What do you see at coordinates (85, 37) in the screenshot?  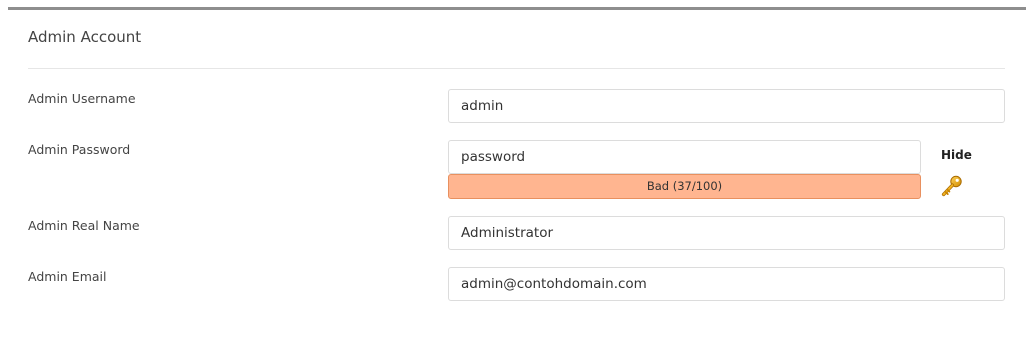 I see `section-title: Admin Account` at bounding box center [85, 37].